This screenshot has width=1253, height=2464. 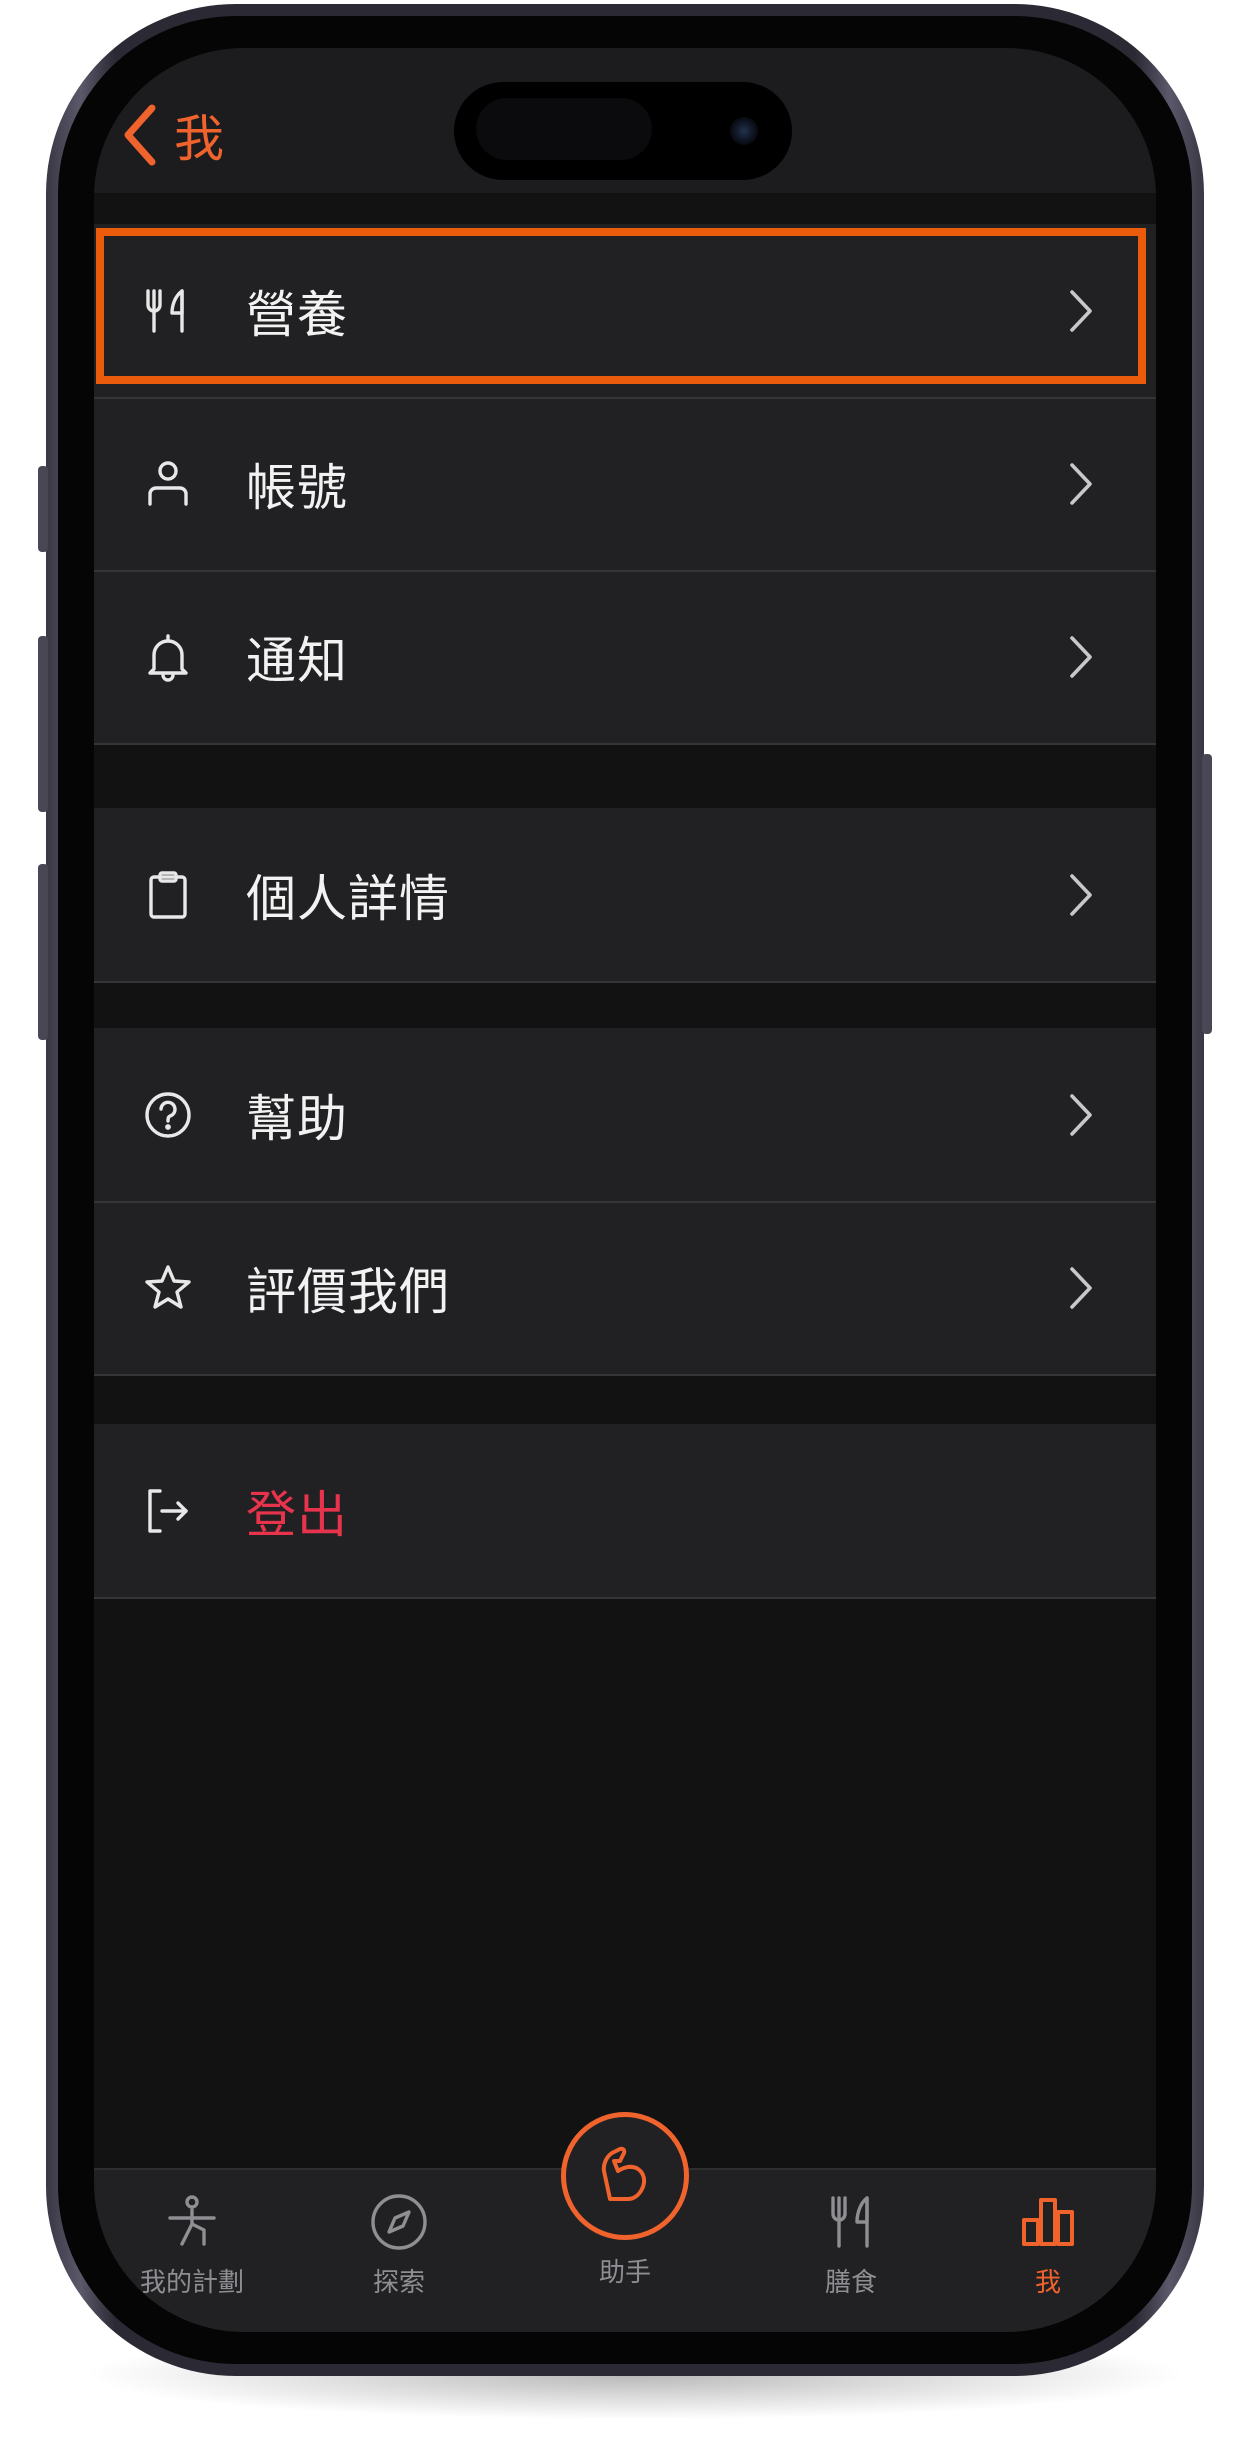 I want to click on star-icon, so click(x=168, y=1288).